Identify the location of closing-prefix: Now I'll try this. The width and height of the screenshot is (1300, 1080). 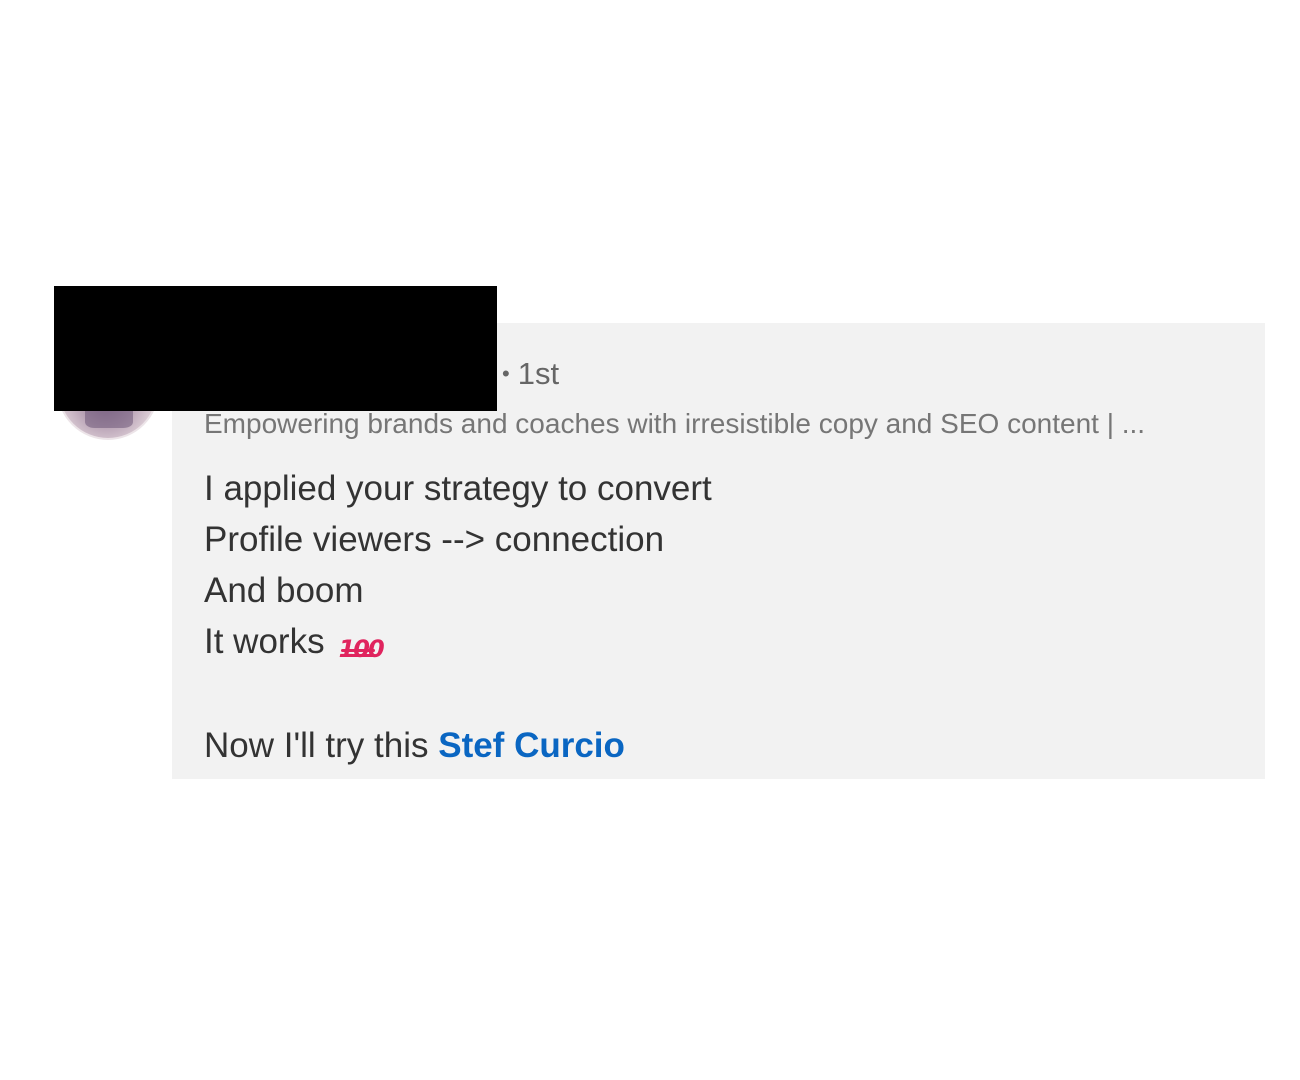
(321, 745).